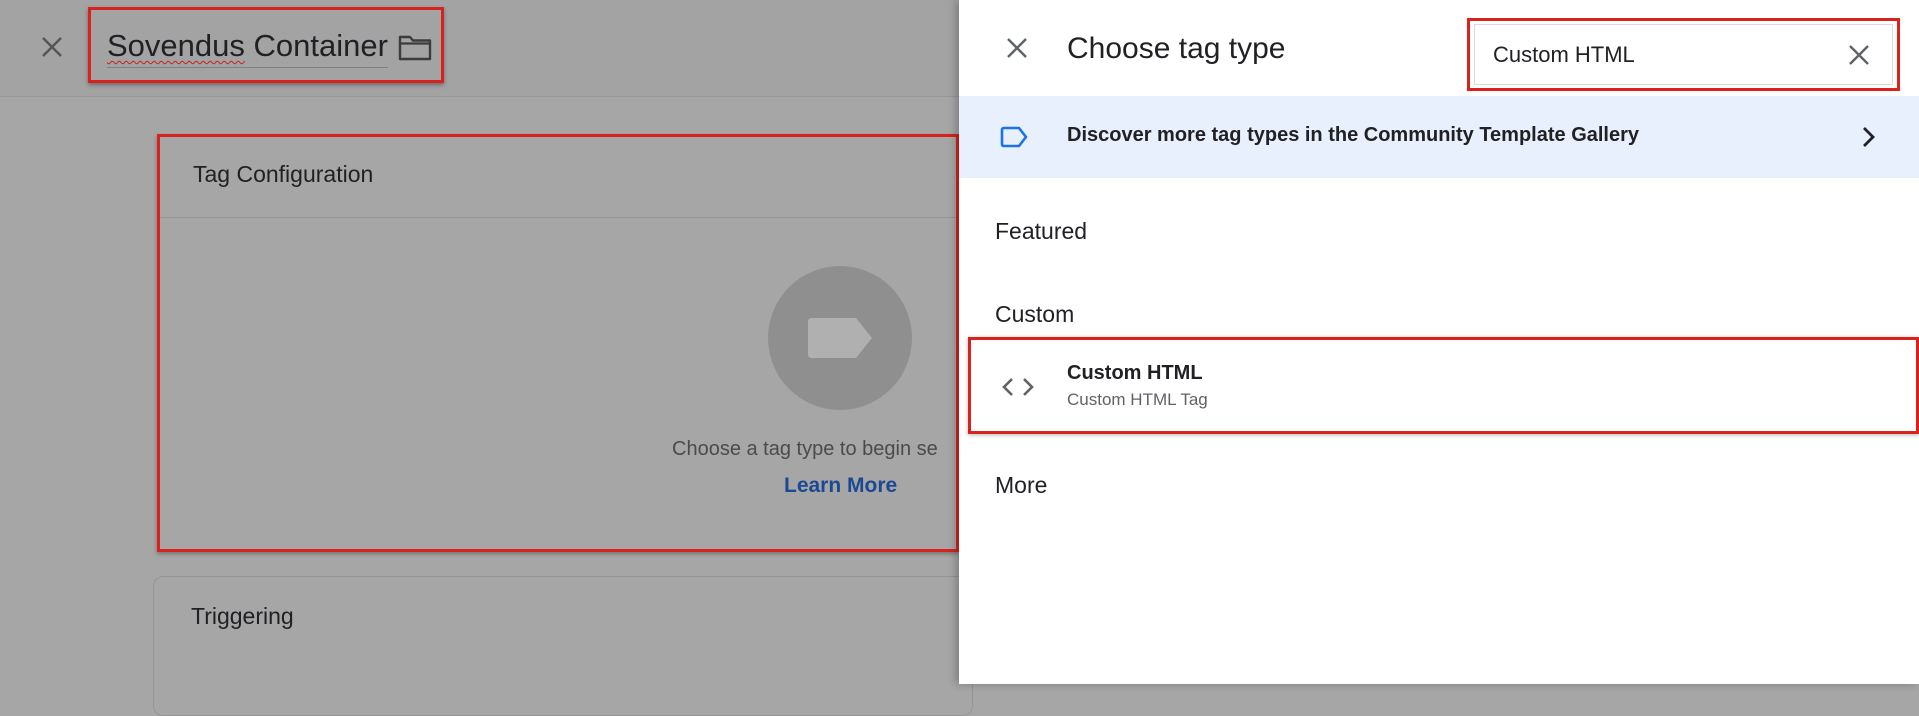 This screenshot has height=716, width=1919. I want to click on tag-configuration-title: Tag Configuration, so click(283, 174).